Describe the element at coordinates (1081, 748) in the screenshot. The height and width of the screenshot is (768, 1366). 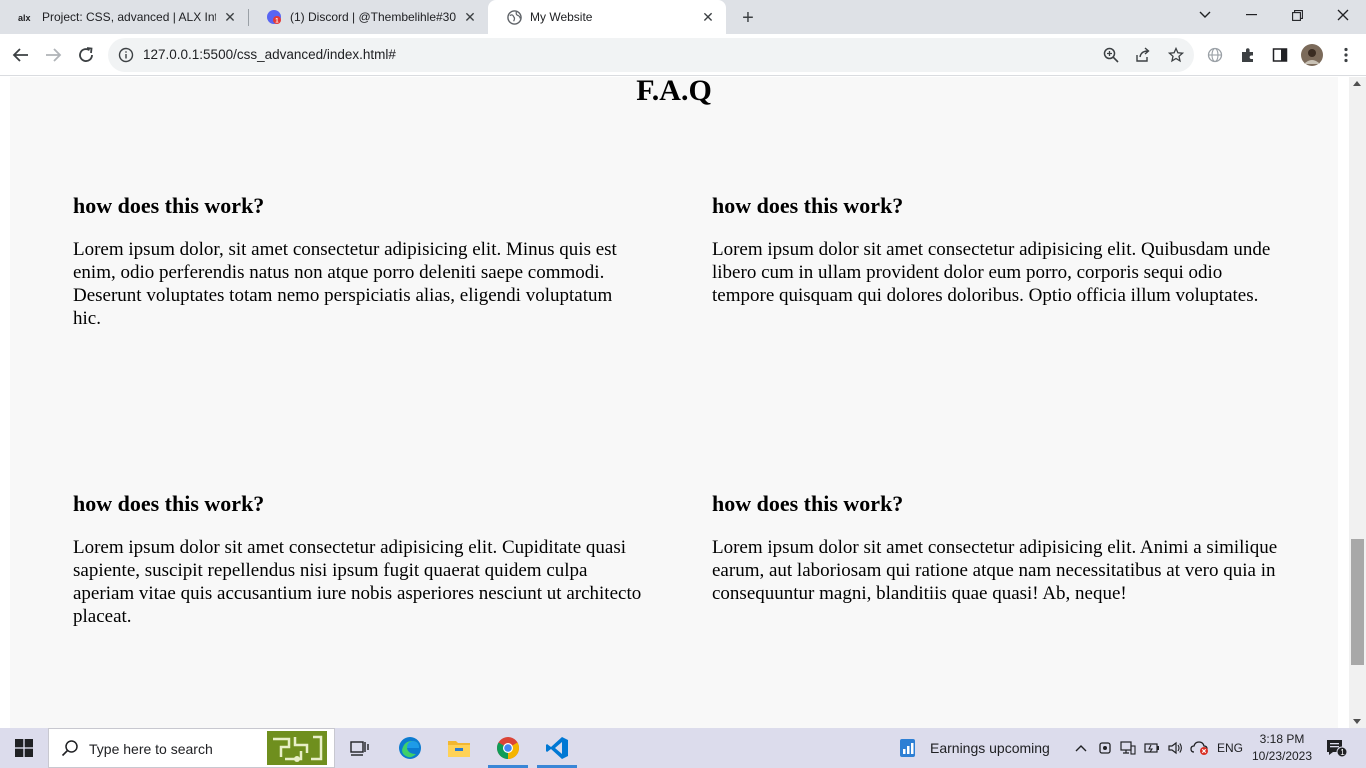
I see `show-hidden-icons-icon` at that location.